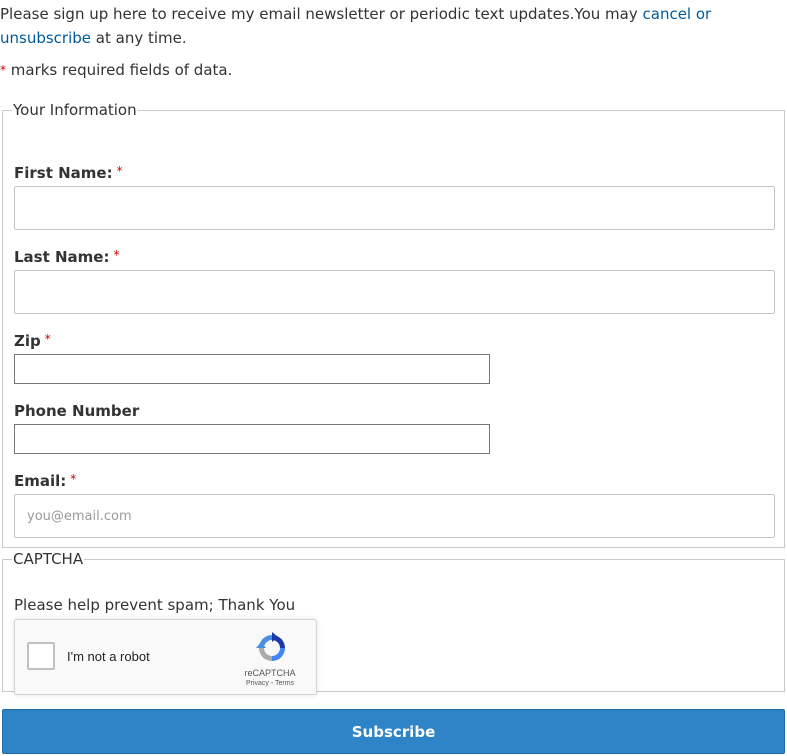  What do you see at coordinates (41, 656) in the screenshot?
I see `recaptcha-checkbox` at bounding box center [41, 656].